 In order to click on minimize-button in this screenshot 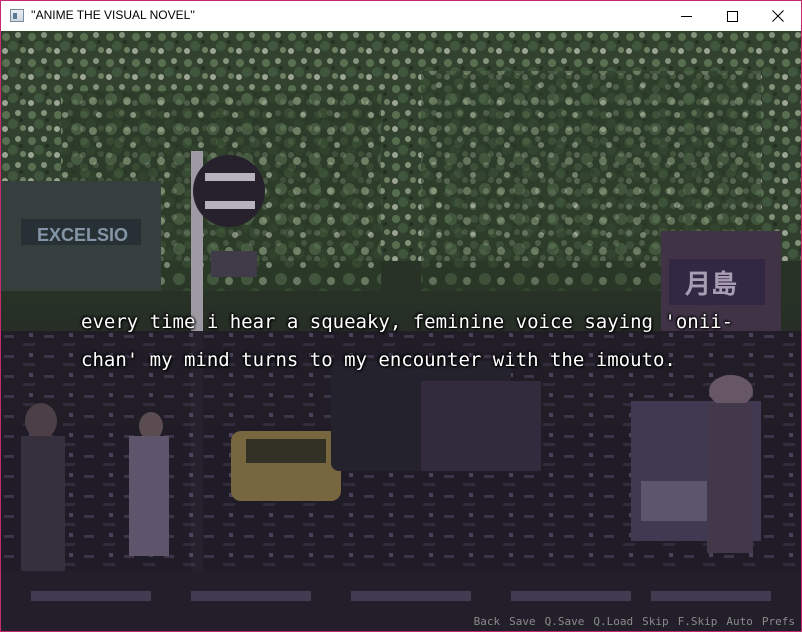, I will do `click(686, 16)`.